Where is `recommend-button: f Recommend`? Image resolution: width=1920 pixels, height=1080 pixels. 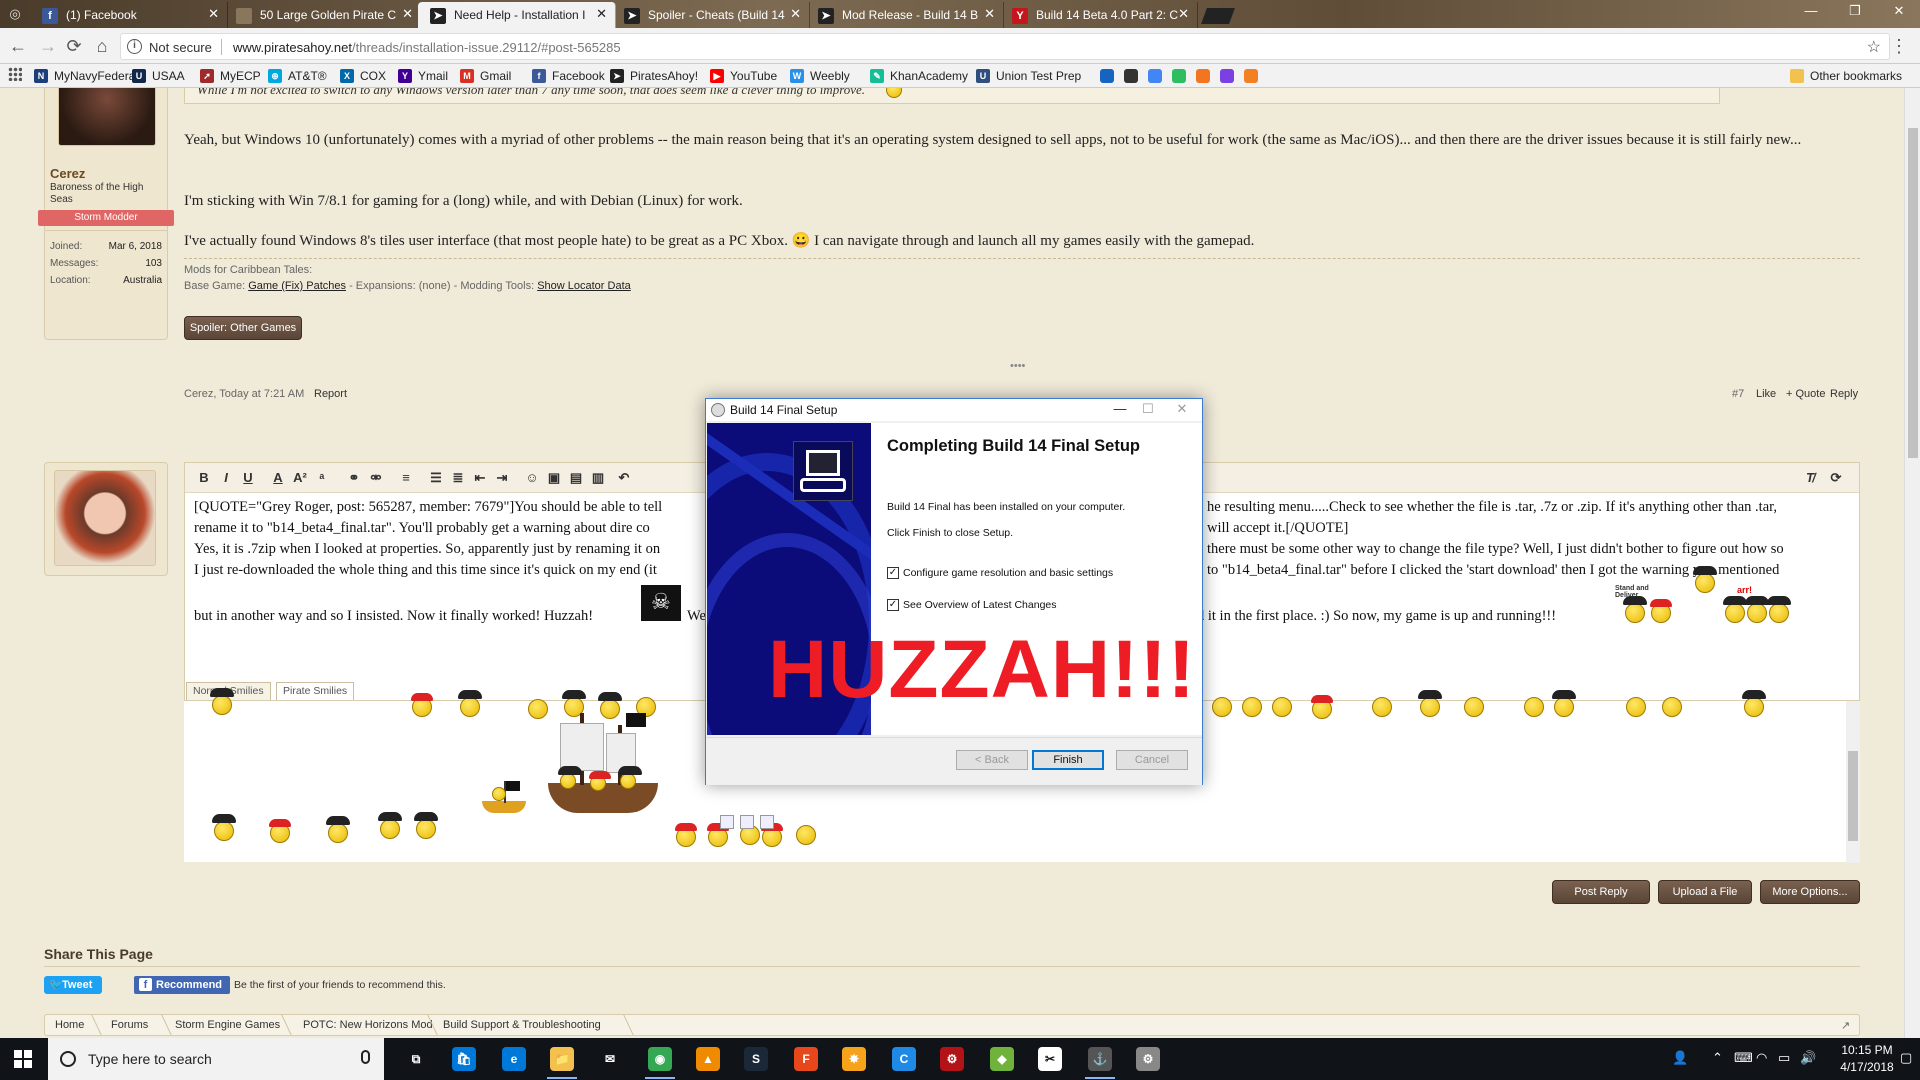 recommend-button: f Recommend is located at coordinates (182, 985).